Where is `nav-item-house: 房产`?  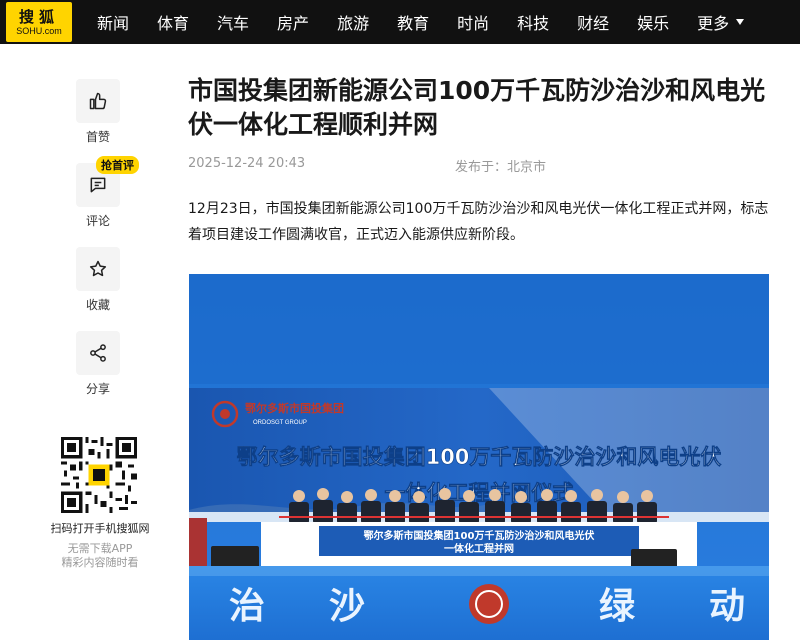
nav-item-house: 房产 is located at coordinates (293, 22).